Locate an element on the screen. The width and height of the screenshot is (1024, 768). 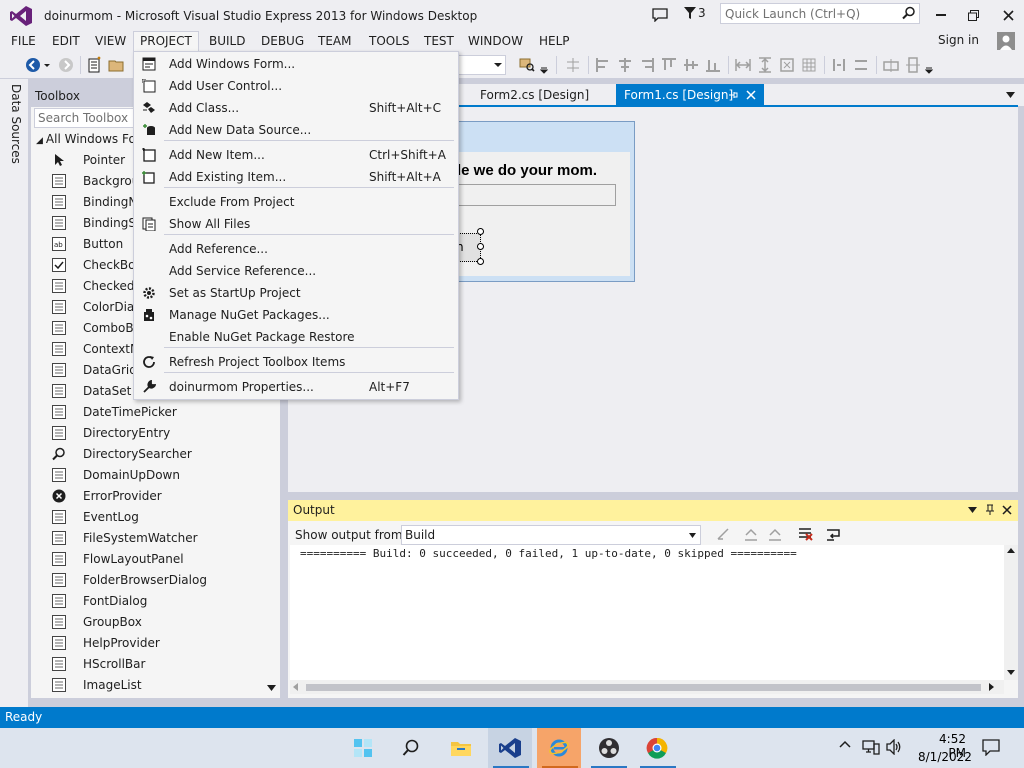
toolbox-item: EventLog is located at coordinates (95, 516).